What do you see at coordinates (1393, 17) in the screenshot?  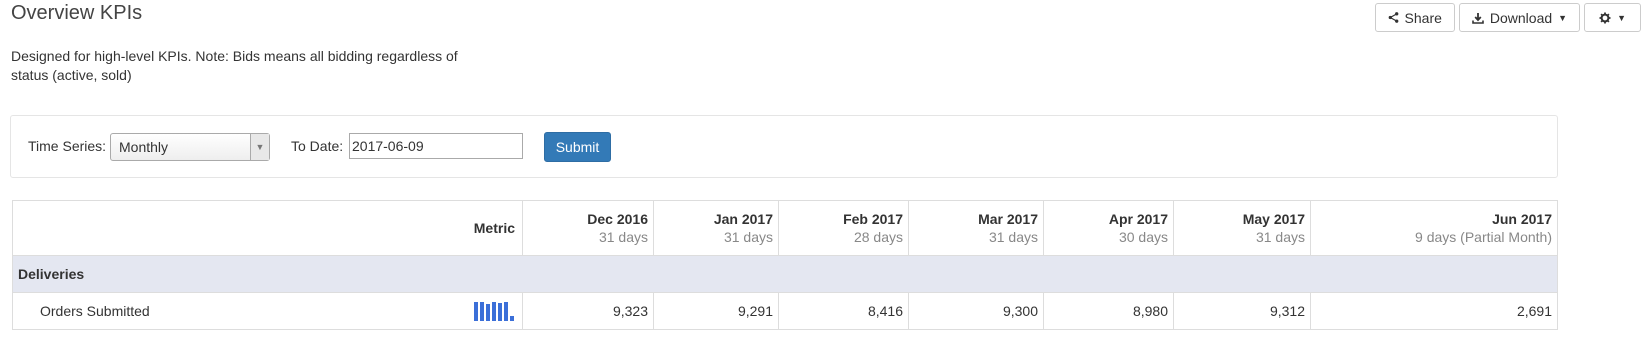 I see `share-icon` at bounding box center [1393, 17].